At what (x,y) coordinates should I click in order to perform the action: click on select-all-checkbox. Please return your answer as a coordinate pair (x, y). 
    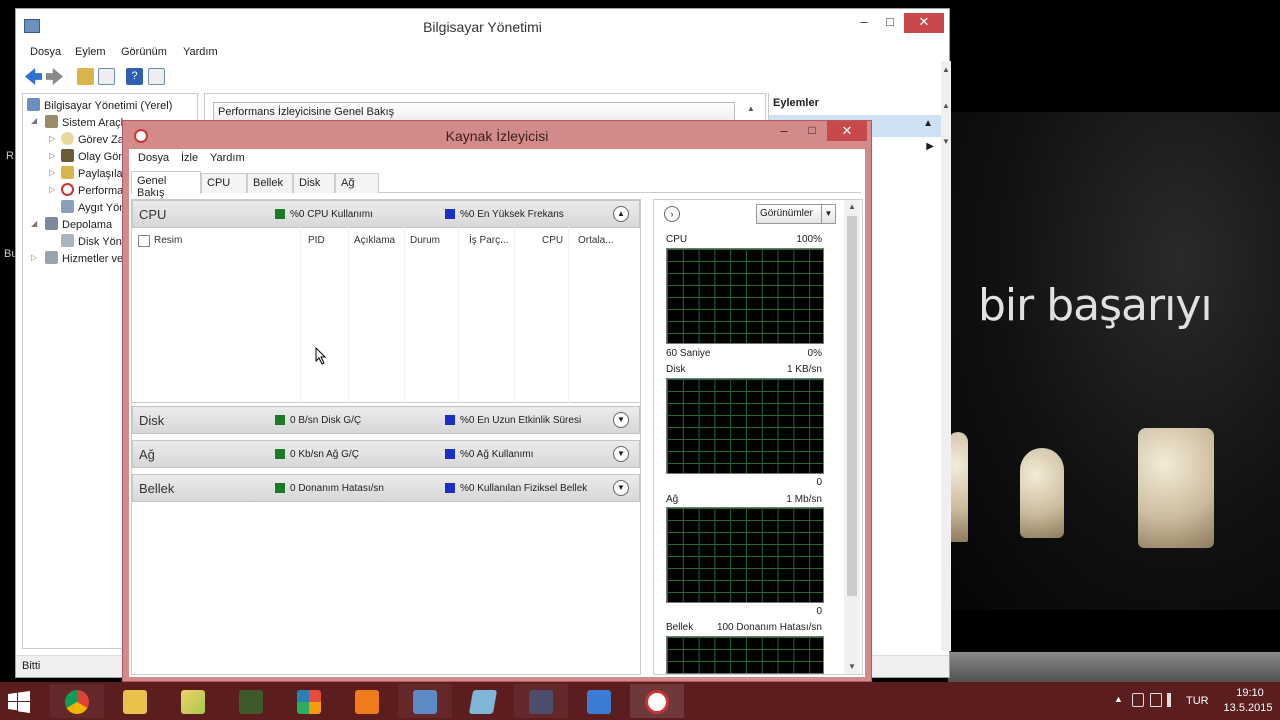
    Looking at the image, I should click on (144, 241).